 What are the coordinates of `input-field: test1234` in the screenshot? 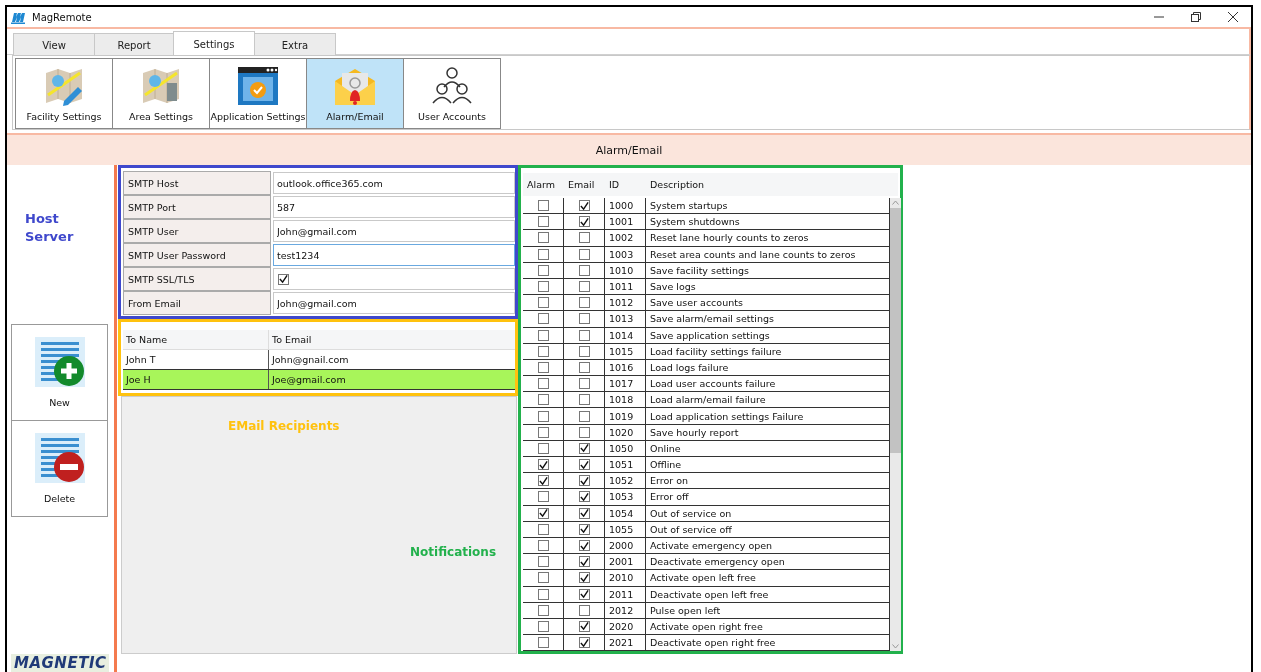 It's located at (394, 255).